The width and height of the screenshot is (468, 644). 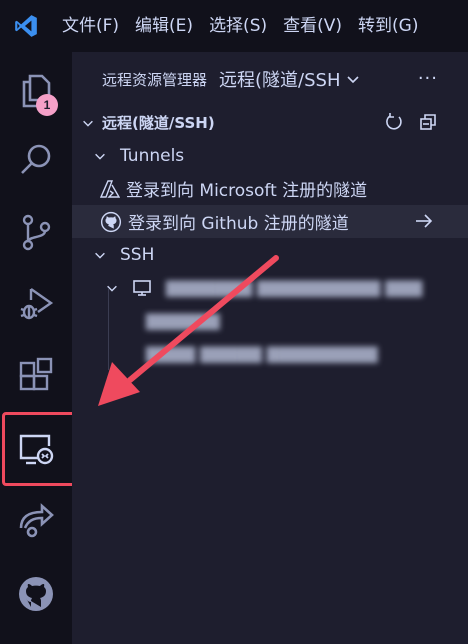 What do you see at coordinates (158, 123) in the screenshot?
I see `section-title: 远程(隧道/SSH)` at bounding box center [158, 123].